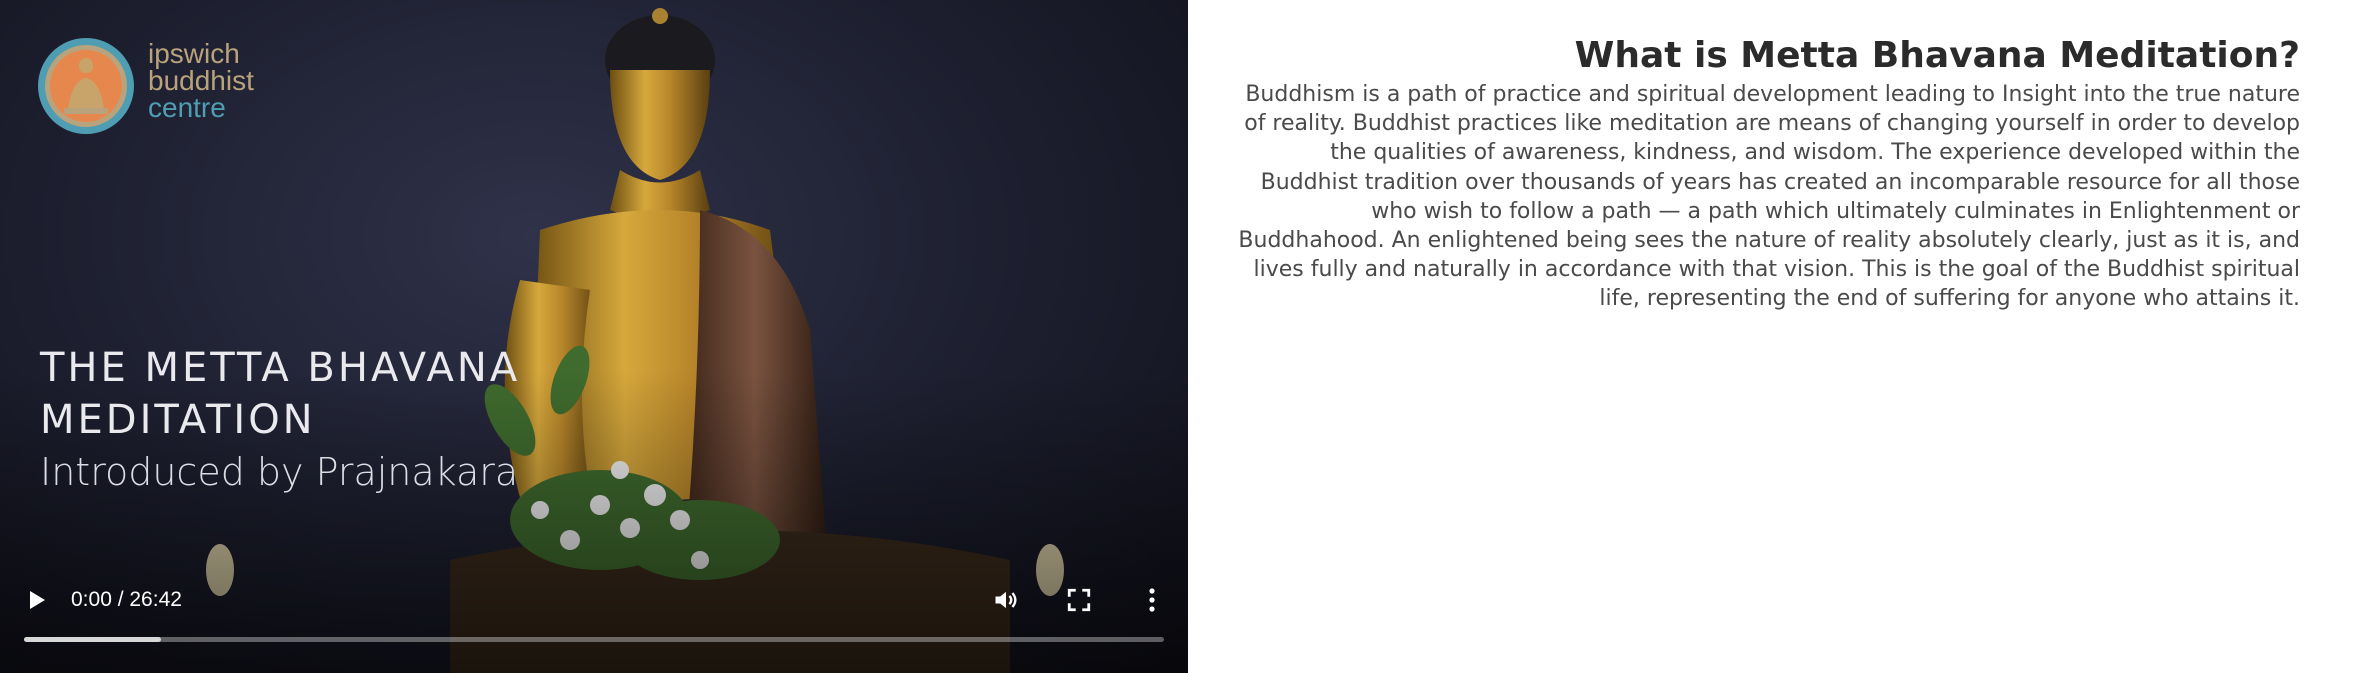 This screenshot has width=2376, height=673. I want to click on time-display: 0:00 / 26:42, so click(126, 599).